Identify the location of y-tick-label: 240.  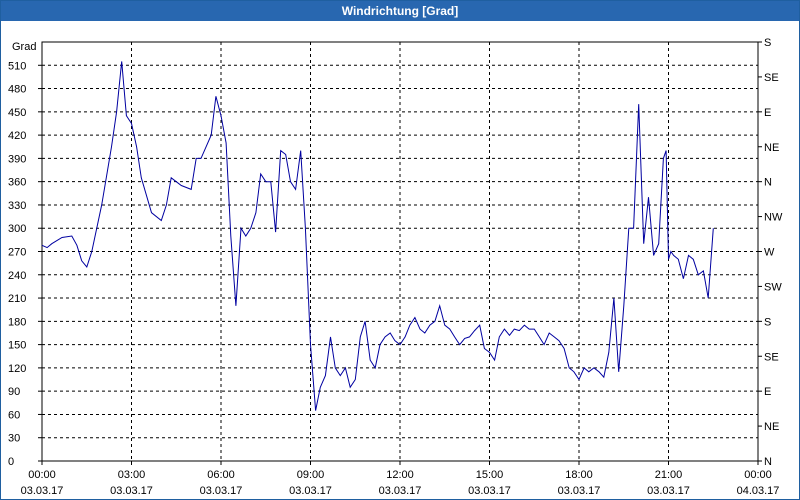
(17, 276).